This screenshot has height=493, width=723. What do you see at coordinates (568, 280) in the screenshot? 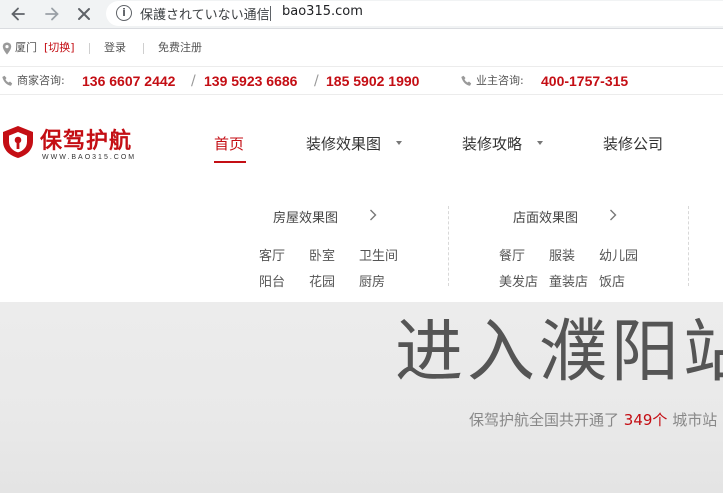
I see `dropdown-item: 童装店` at bounding box center [568, 280].